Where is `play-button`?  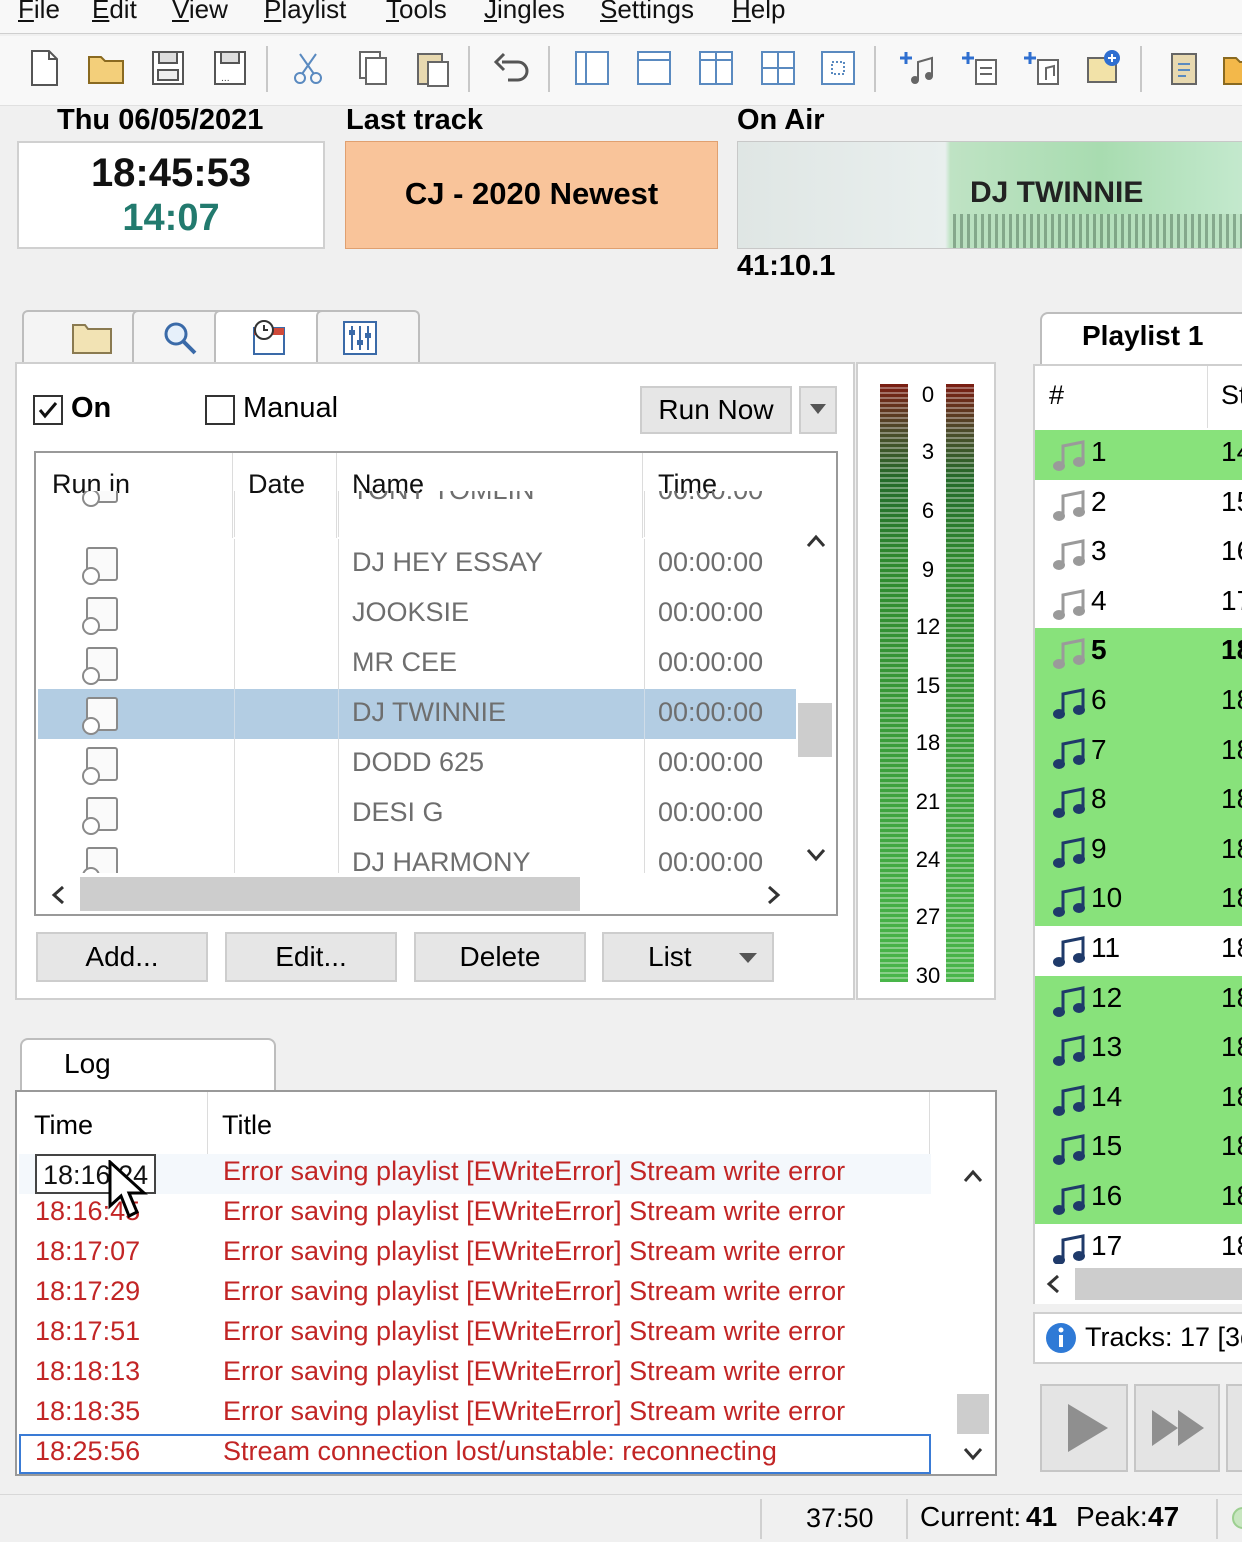
play-button is located at coordinates (1084, 1428).